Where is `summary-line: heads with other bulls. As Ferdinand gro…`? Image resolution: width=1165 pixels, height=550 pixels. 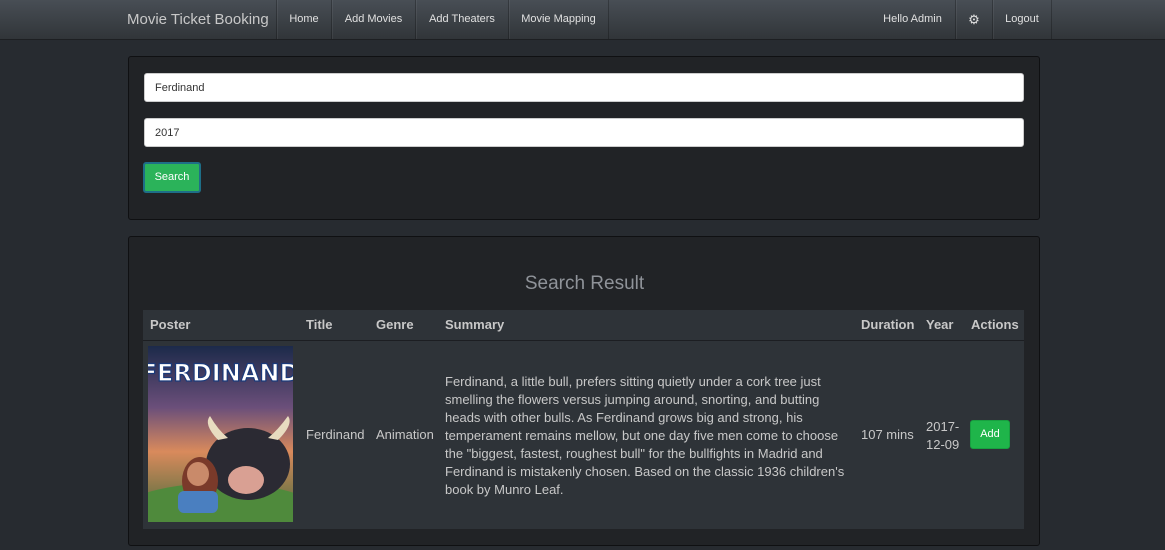
summary-line: heads with other bulls. As Ferdinand gro… is located at coordinates (624, 417).